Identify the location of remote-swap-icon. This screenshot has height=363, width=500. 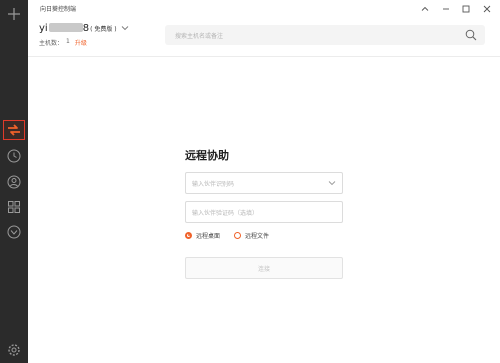
(14, 130).